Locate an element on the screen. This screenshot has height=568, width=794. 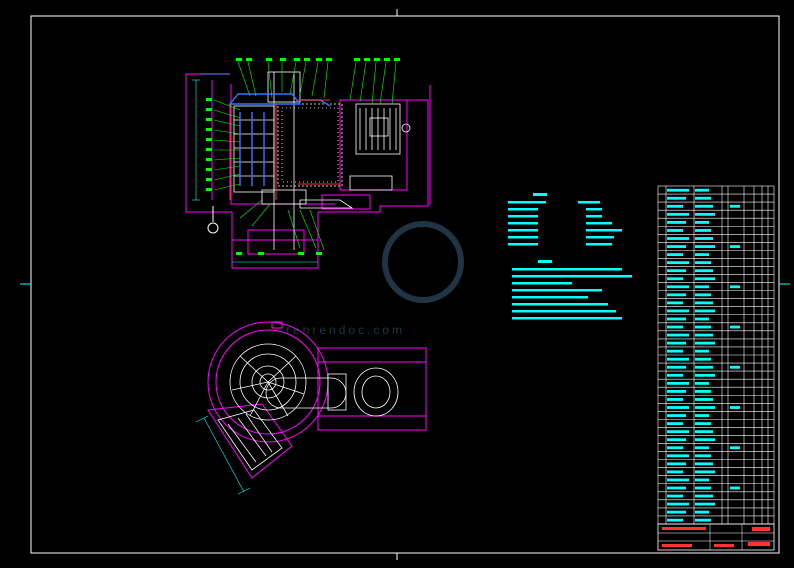
plan-rotor is located at coordinates (308, 407).